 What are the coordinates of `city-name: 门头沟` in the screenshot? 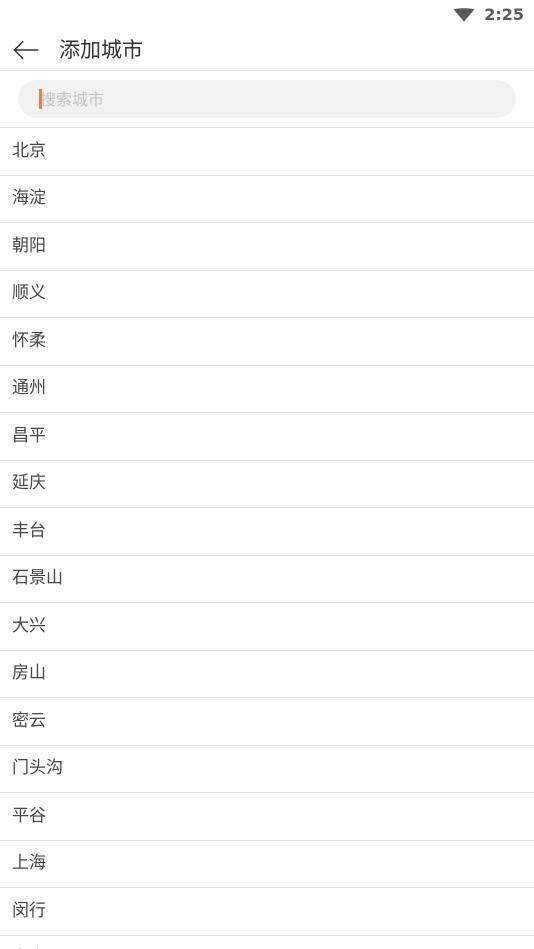 It's located at (37, 768).